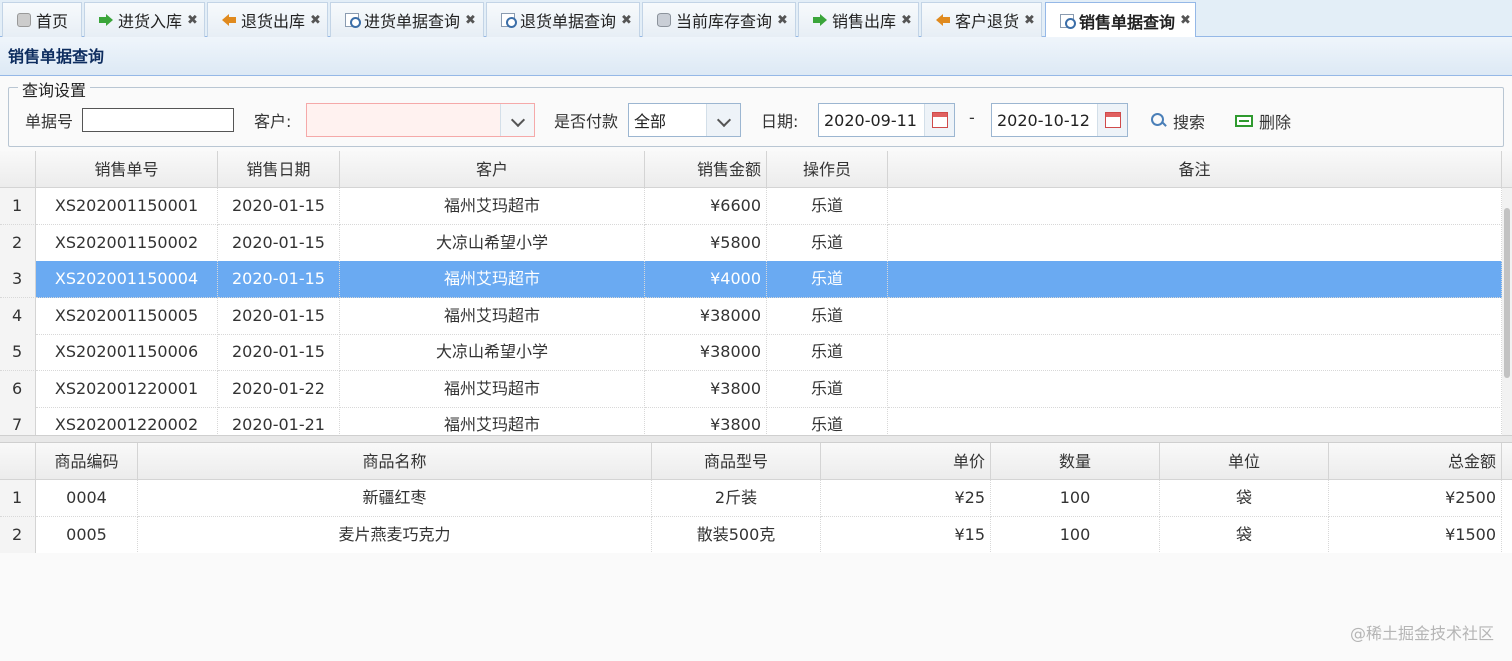  Describe the element at coordinates (395, 498) in the screenshot. I see `table-cell-name: 新疆红枣` at that location.